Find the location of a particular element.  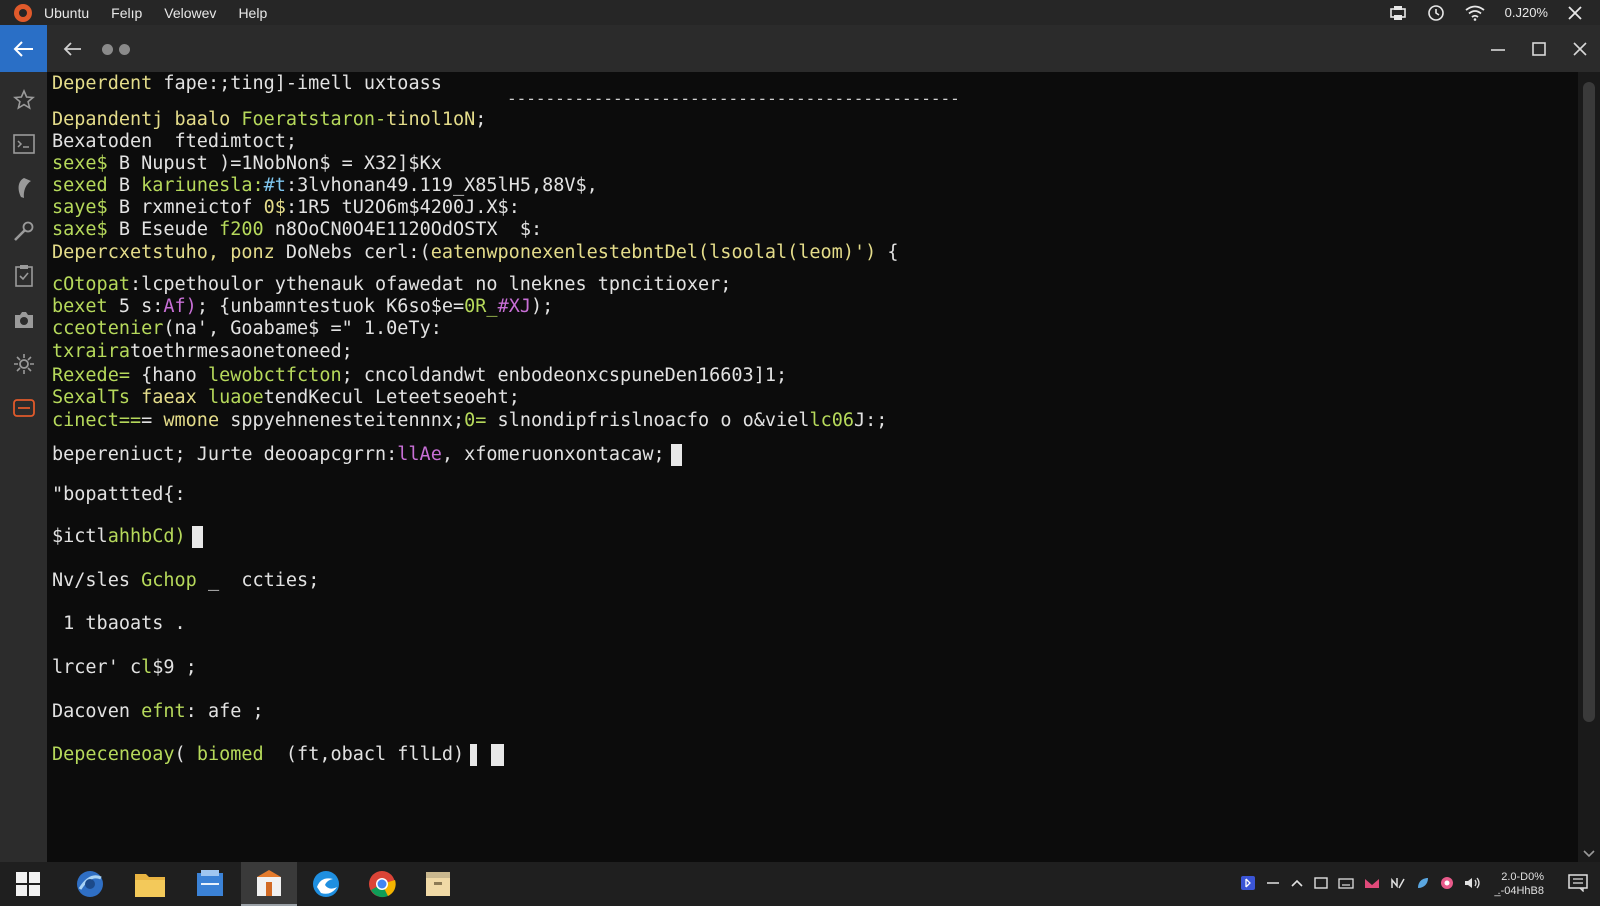

terminal-line: txrairatoethrmesaonetoneed; is located at coordinates (202, 352).